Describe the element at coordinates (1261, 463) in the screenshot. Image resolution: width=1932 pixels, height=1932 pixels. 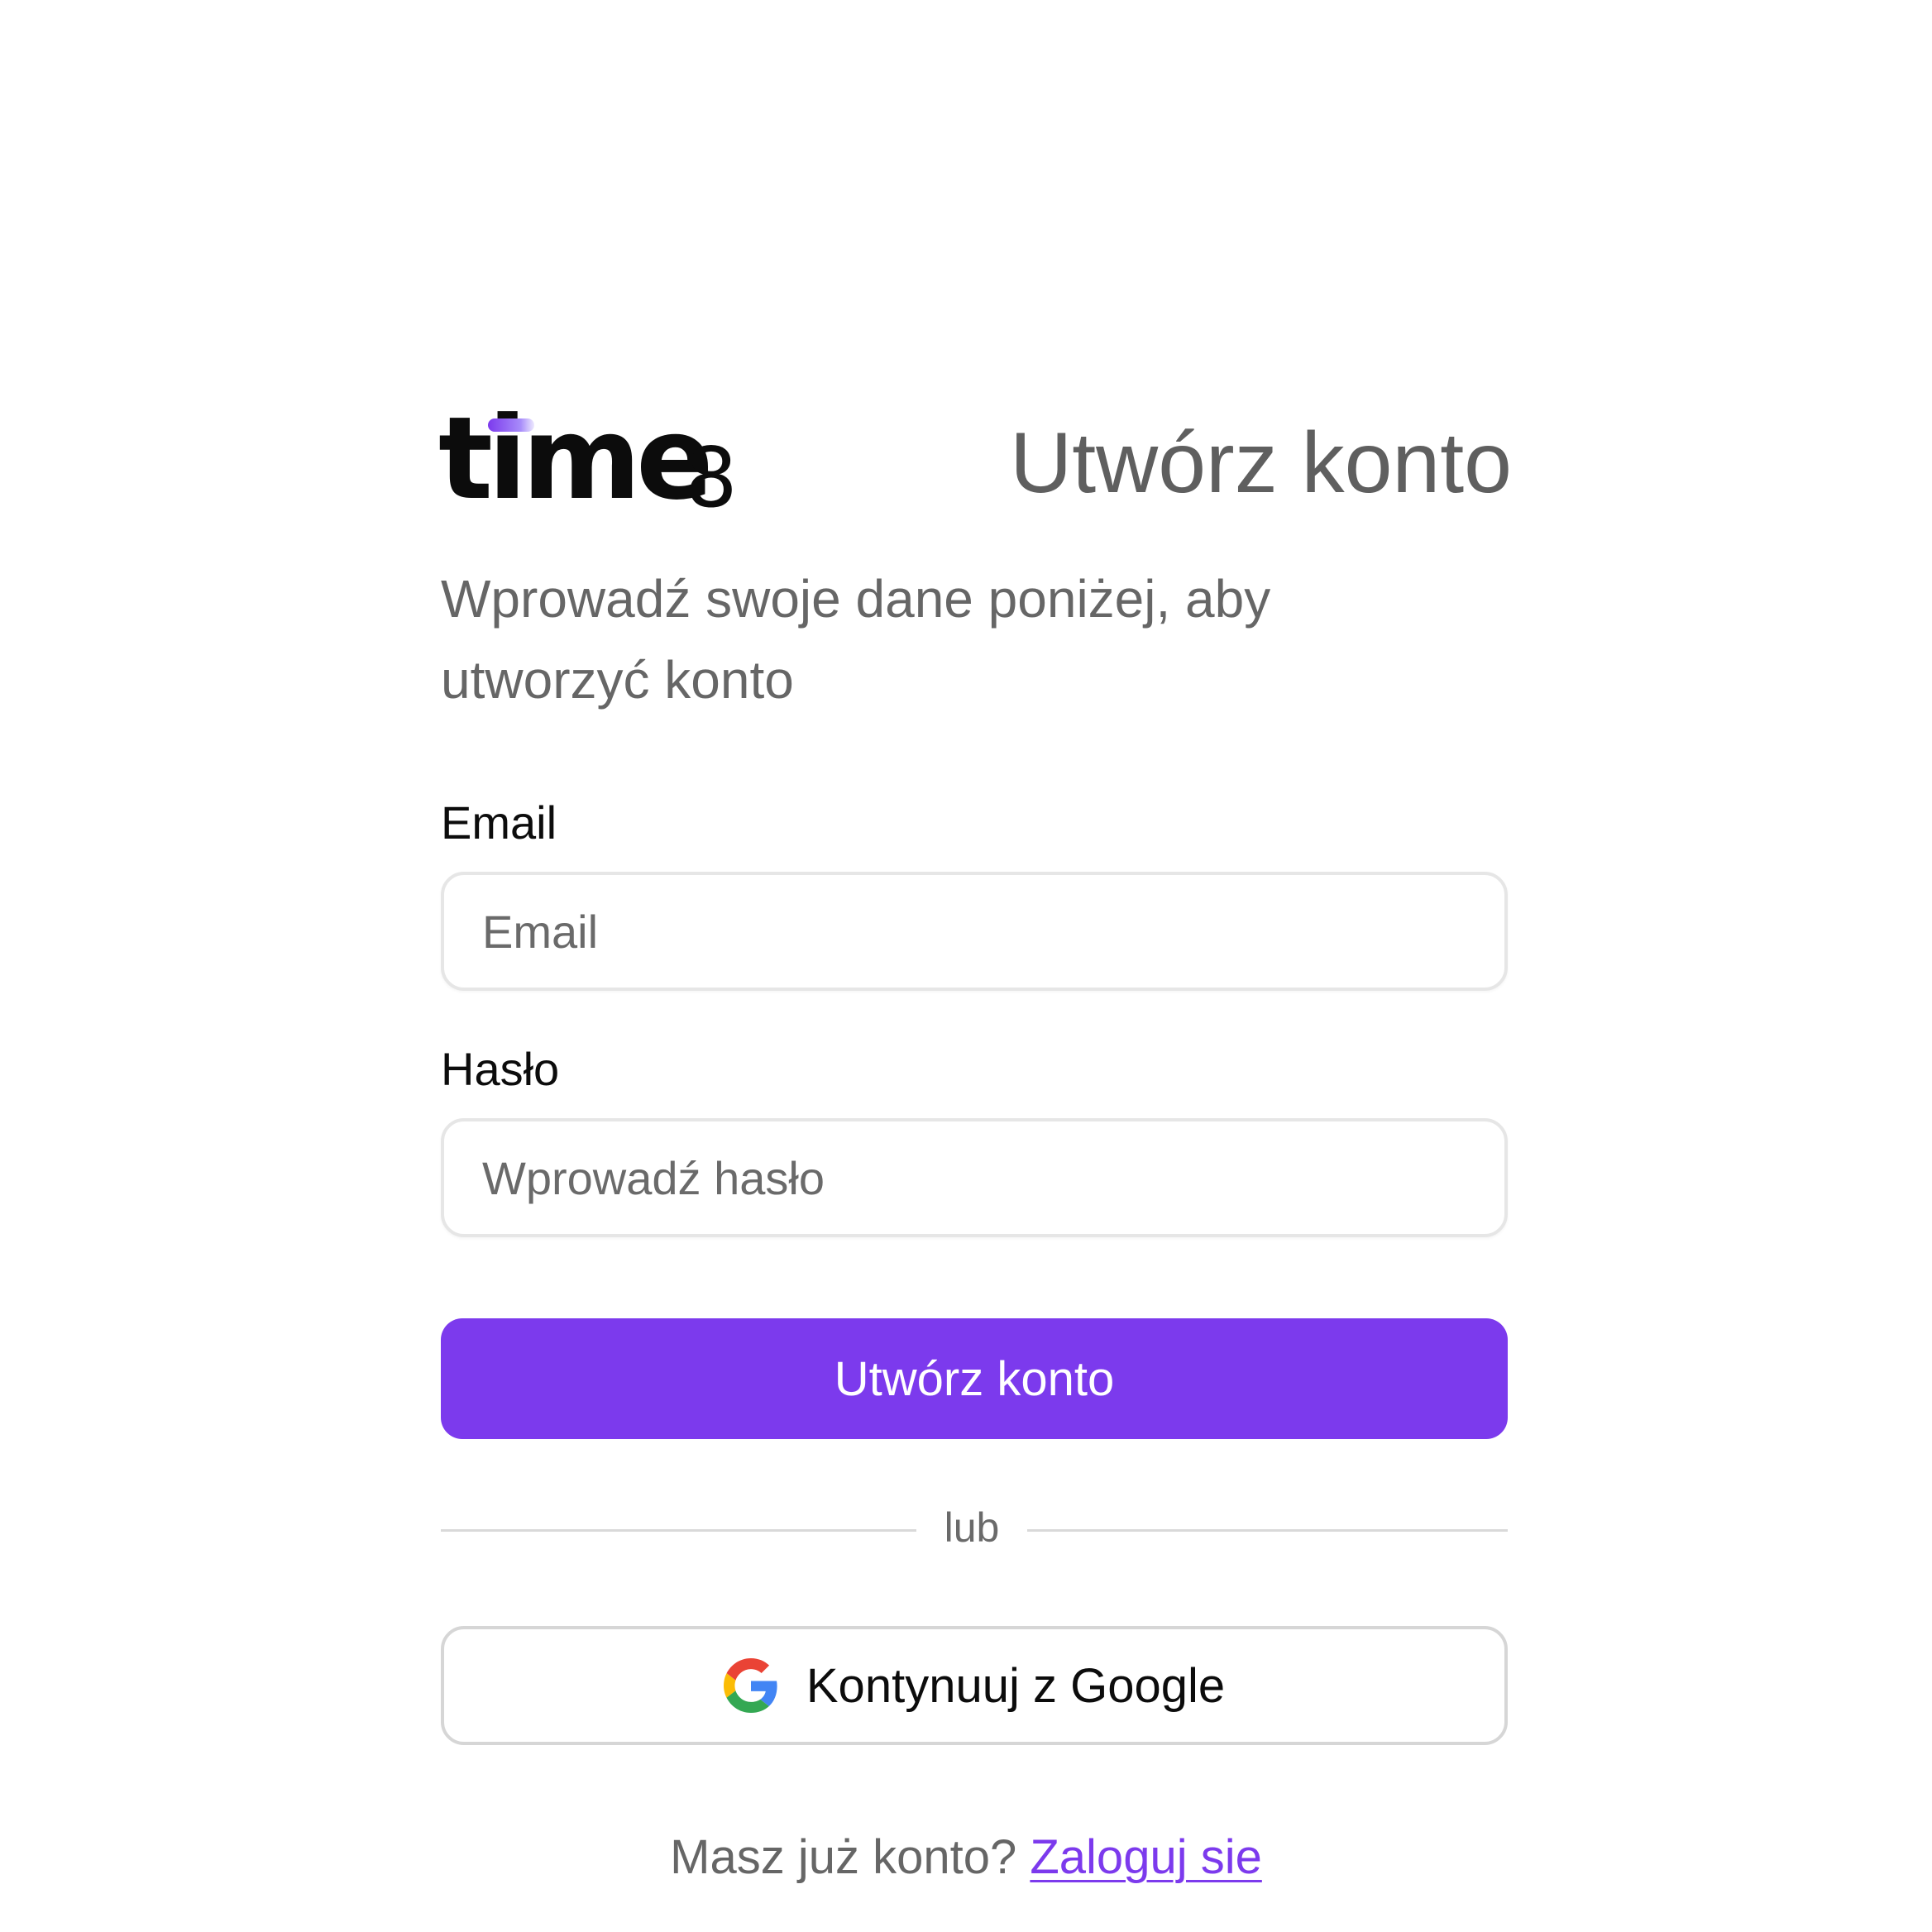
I see `page-title: Utwórz konto` at that location.